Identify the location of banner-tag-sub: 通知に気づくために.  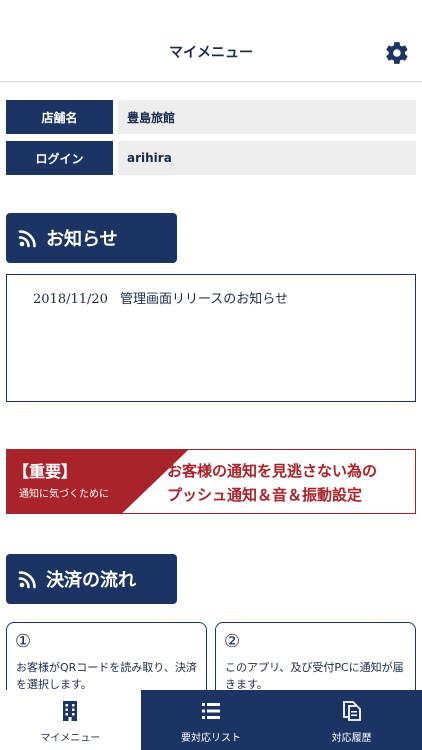
(64, 494).